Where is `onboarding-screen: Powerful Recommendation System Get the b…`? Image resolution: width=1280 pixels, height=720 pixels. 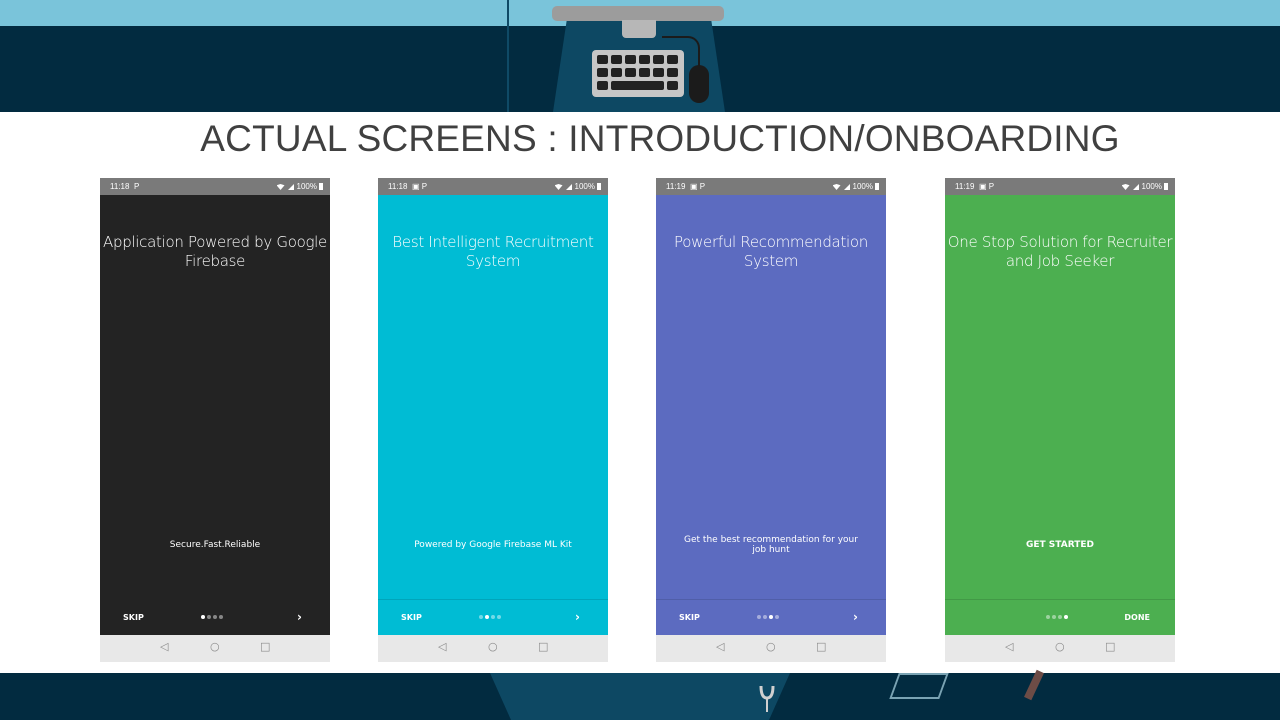
onboarding-screen: Powerful Recommendation System Get the b… is located at coordinates (771, 415).